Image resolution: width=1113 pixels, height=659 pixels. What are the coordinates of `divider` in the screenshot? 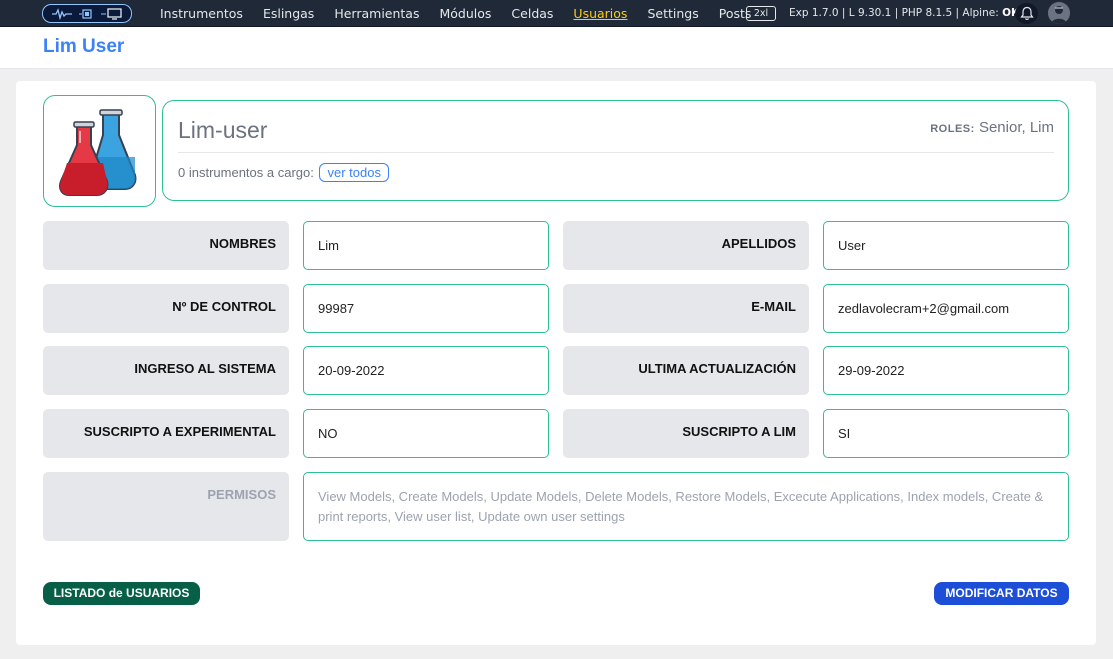 It's located at (616, 152).